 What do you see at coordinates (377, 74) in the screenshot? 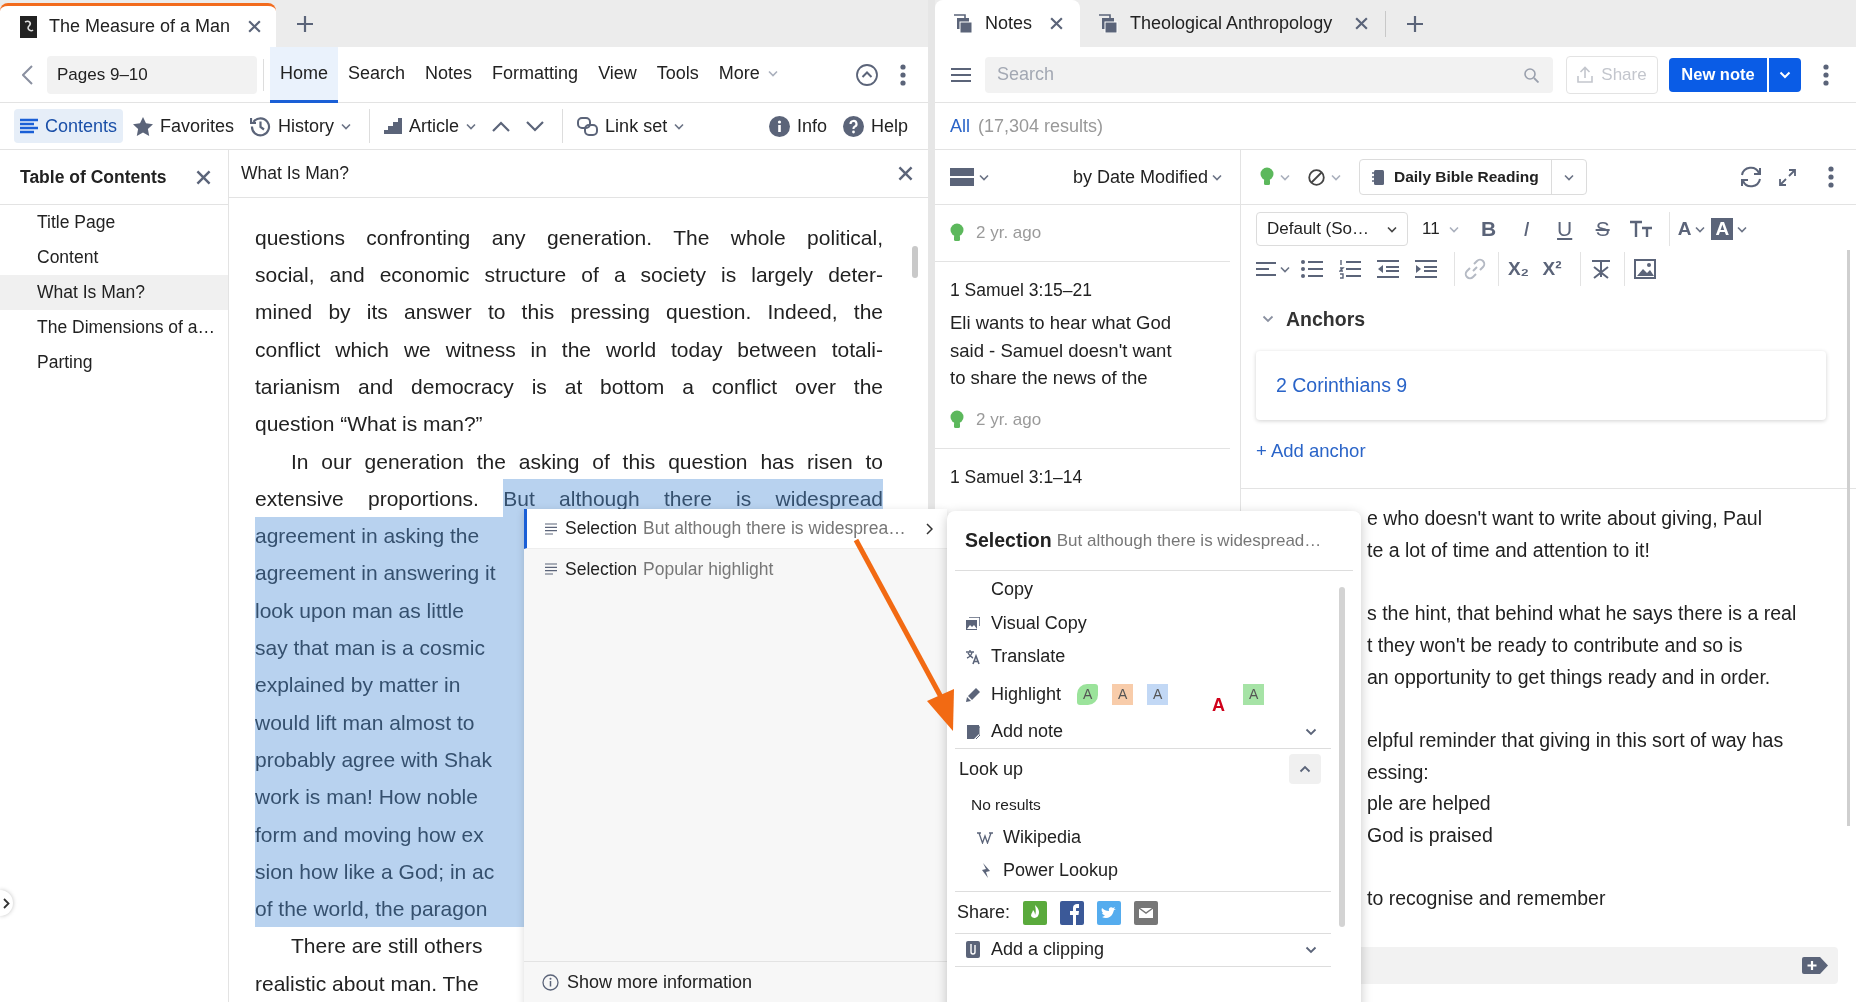
I see `menu-tab: Search` at bounding box center [377, 74].